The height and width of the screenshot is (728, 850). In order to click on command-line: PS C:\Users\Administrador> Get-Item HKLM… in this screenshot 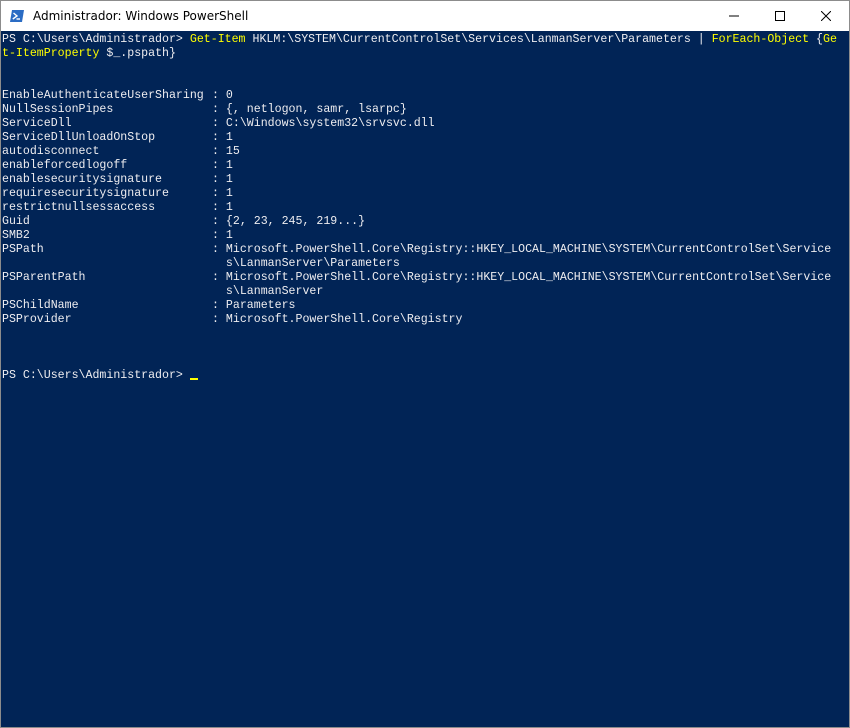, I will do `click(419, 40)`.